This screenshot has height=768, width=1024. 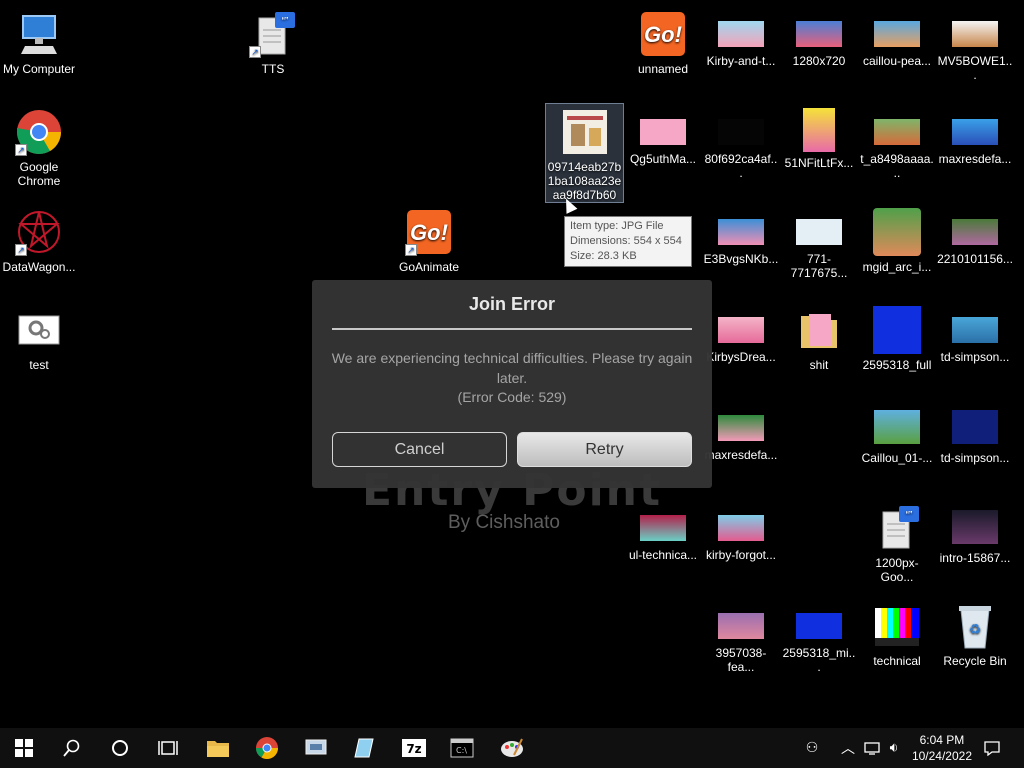 I want to click on desktop-icon-selected-jpg: 09714eab27b1ba108aa23eaa9f8d7b60, so click(x=584, y=153).